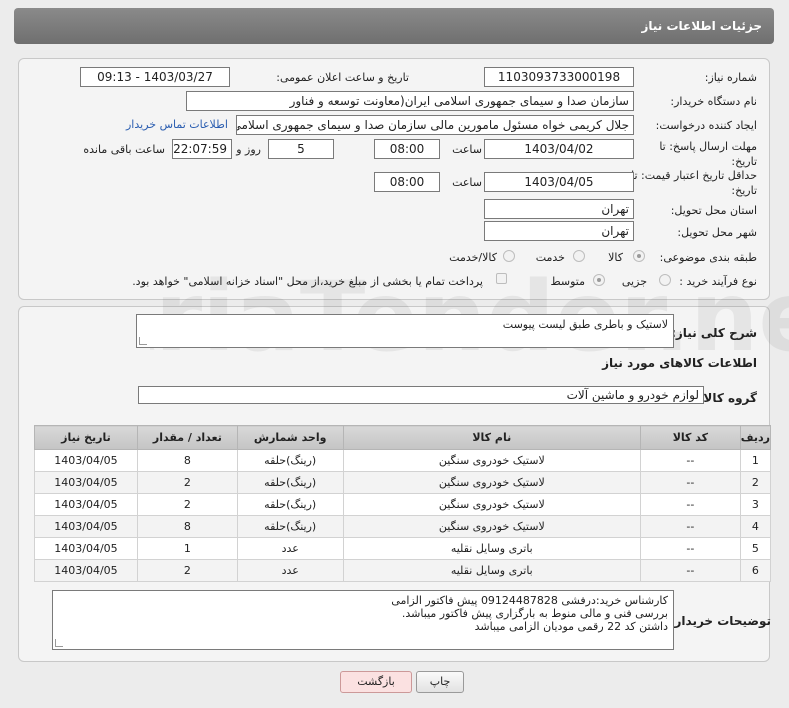 This screenshot has height=708, width=789. Describe the element at coordinates (755, 504) in the screenshot. I see `cell-row-number: 3` at that location.